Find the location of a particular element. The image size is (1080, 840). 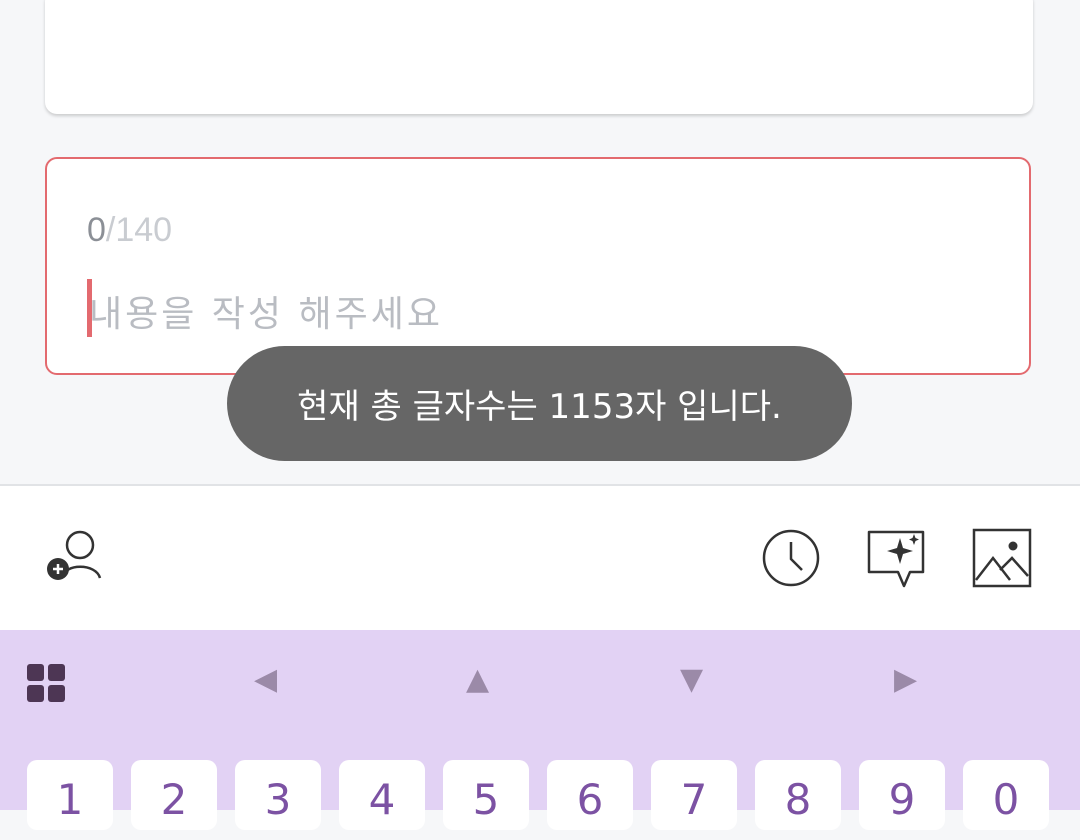

character-count: 0 is located at coordinates (96, 230).